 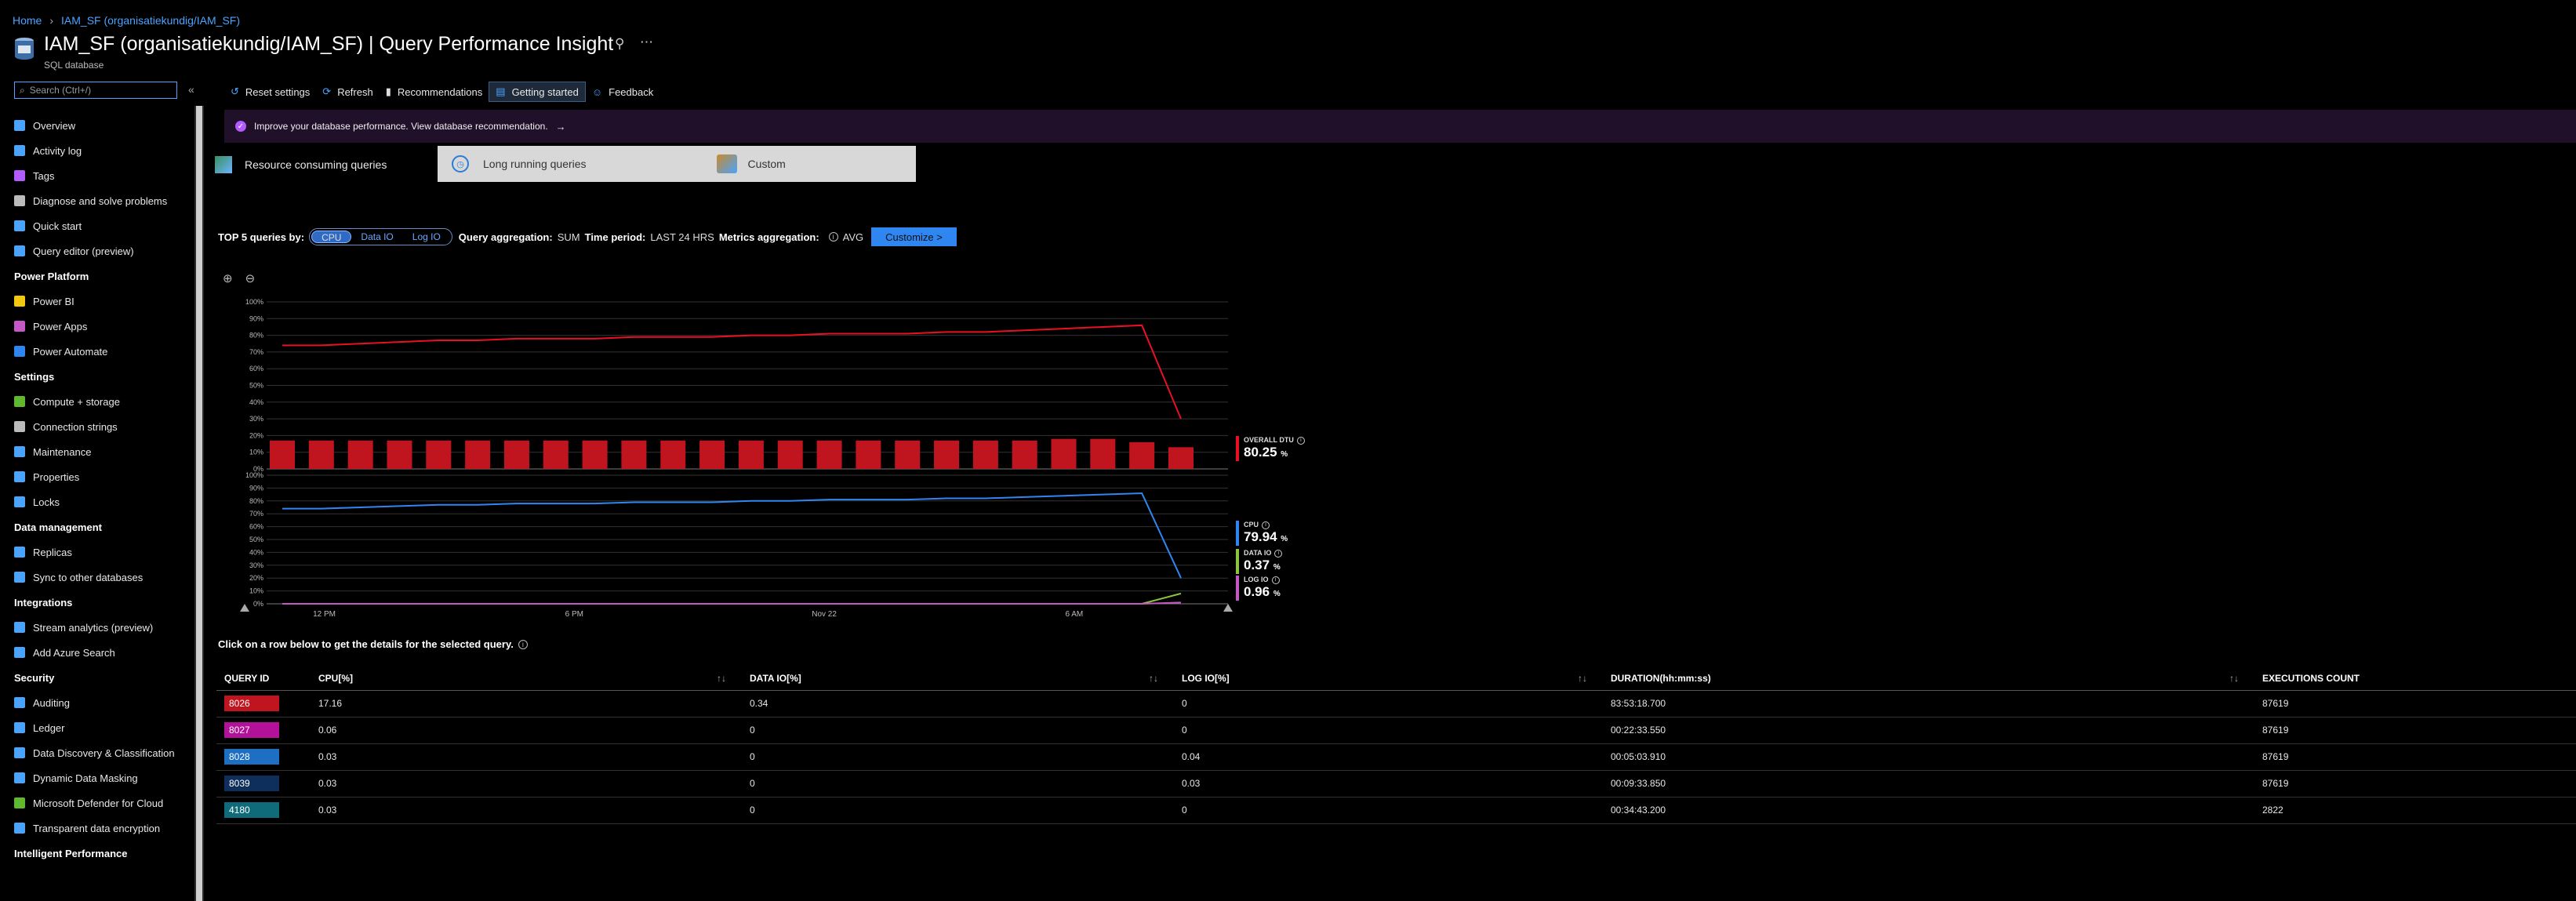 I want to click on table-row: 8028 0.03 0 0.04 00:05:03.910 87619, so click(x=1396, y=757).